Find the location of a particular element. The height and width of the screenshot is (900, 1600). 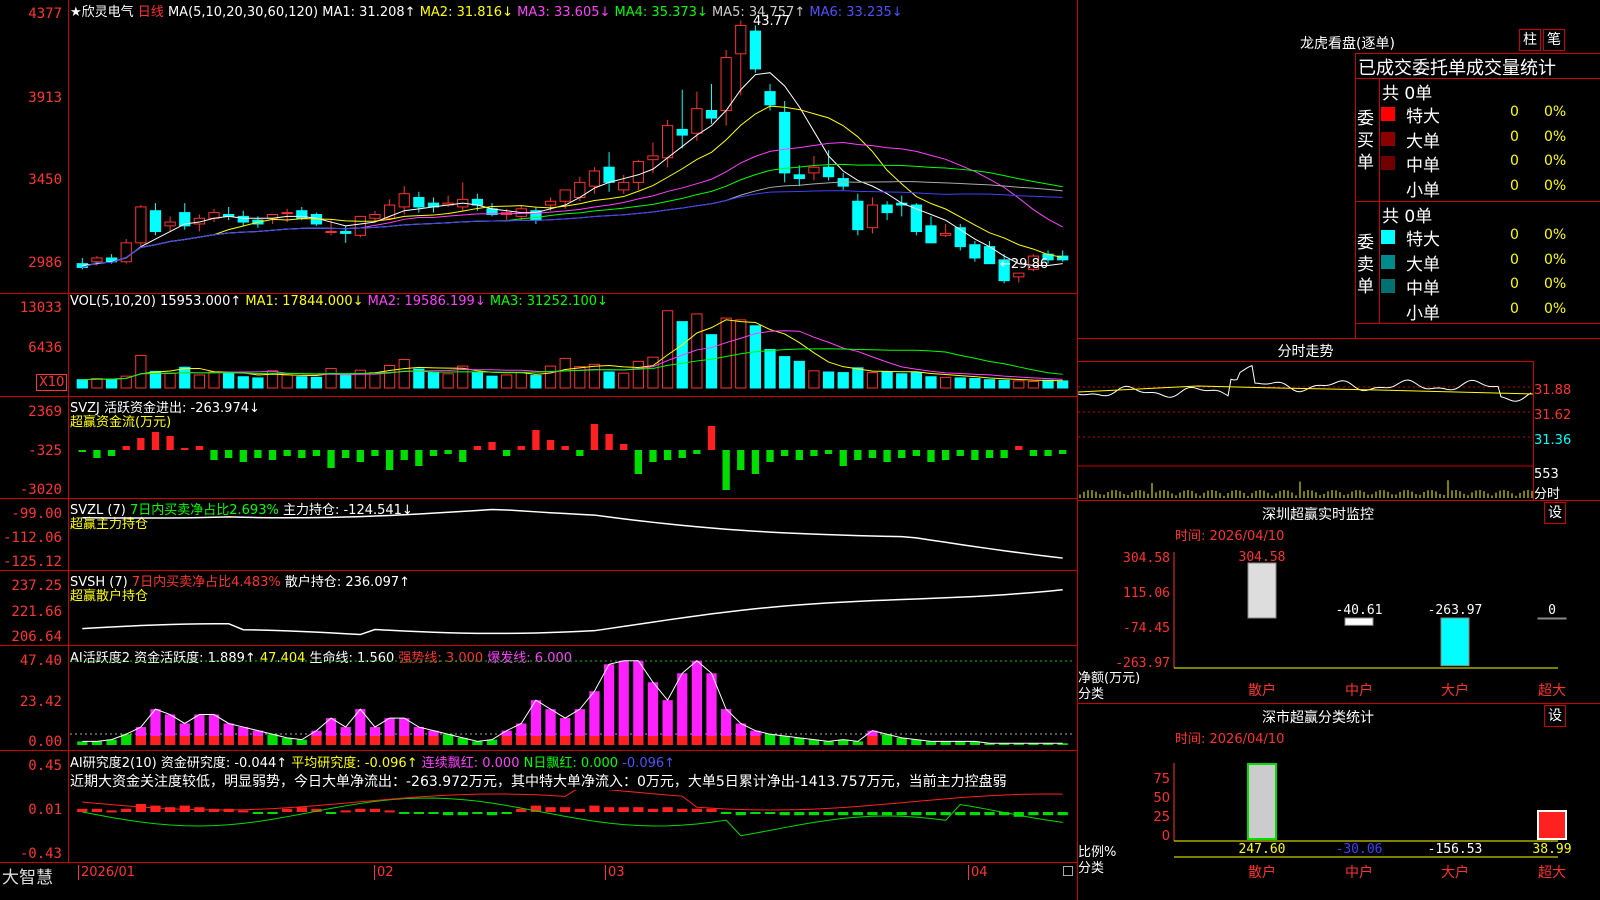

ai-active-tick: 0.00 is located at coordinates (45, 742).